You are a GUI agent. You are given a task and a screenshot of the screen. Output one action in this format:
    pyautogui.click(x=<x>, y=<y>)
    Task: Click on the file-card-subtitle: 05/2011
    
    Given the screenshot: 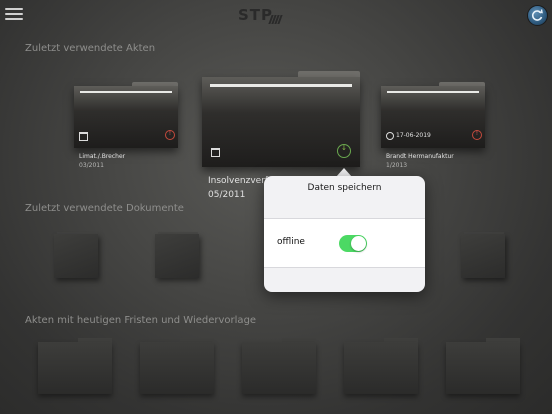 What is the action you would take?
    pyautogui.click(x=227, y=195)
    